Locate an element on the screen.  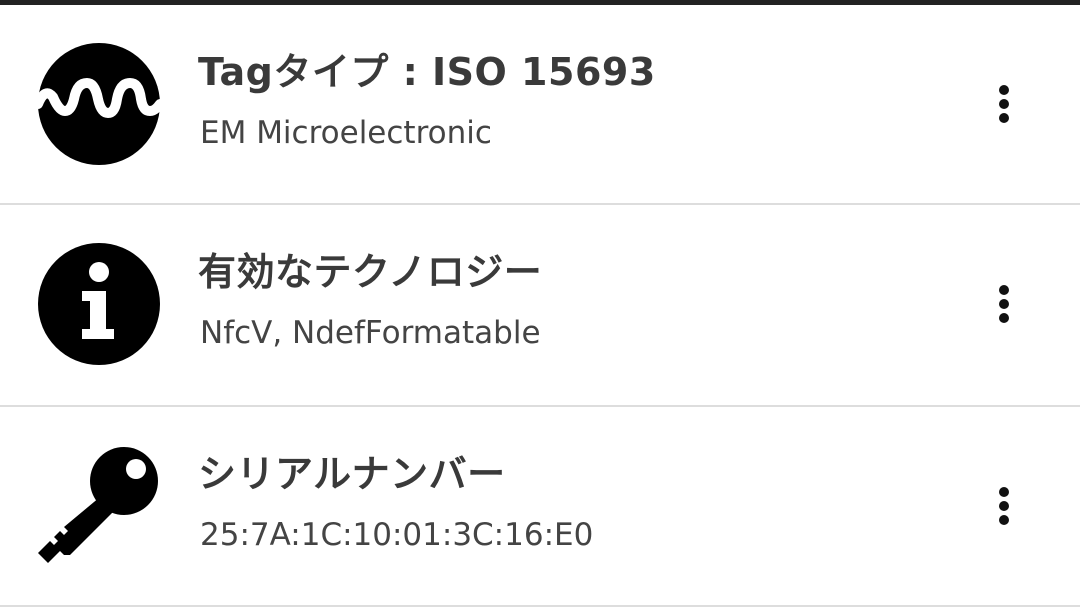
serial-number-title: シリアルナンバー is located at coordinates (352, 474).